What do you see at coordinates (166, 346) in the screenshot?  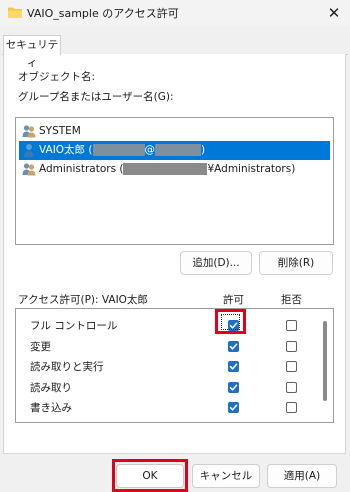 I see `permission-row: 変更` at bounding box center [166, 346].